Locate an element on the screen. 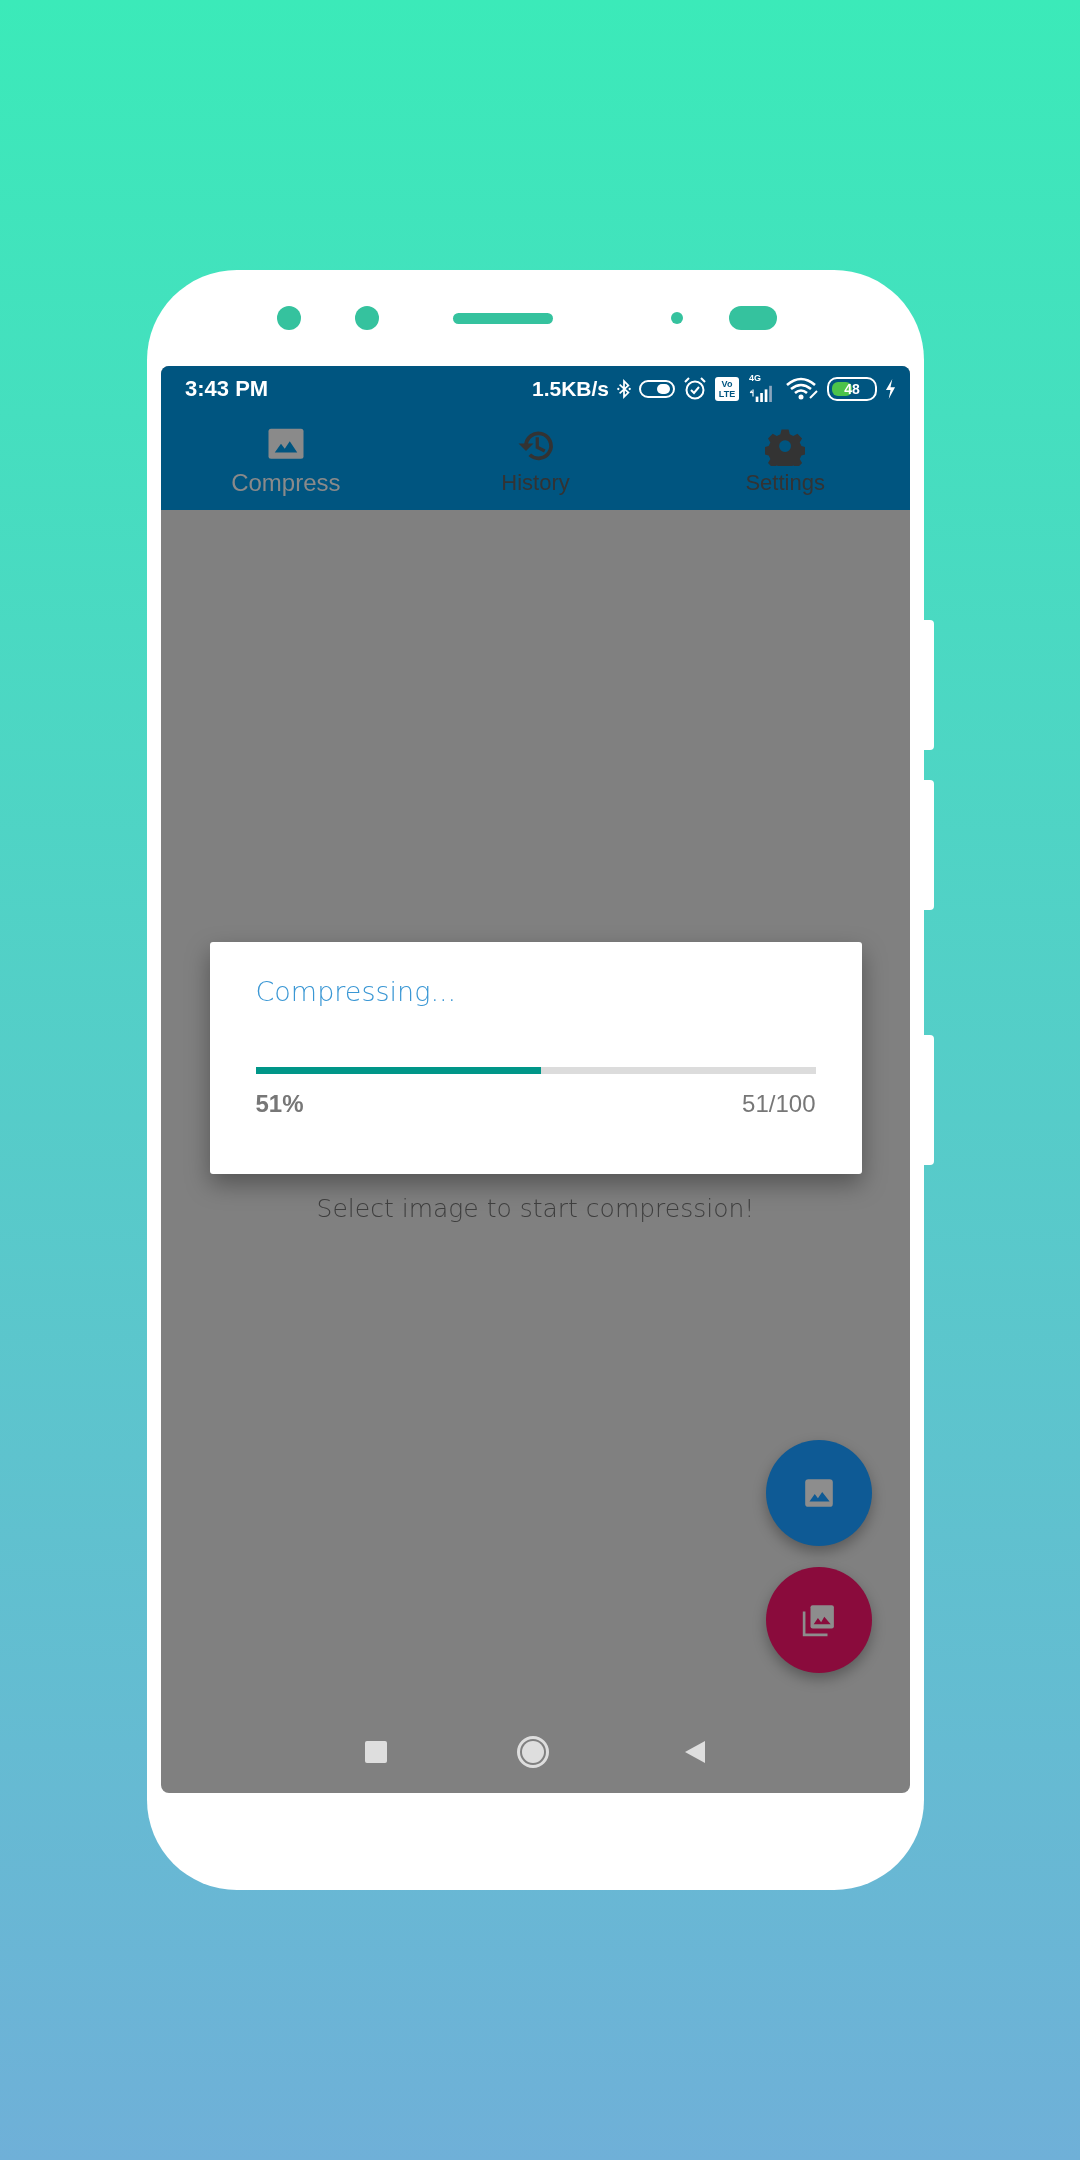  home-button is located at coordinates (533, 1751).